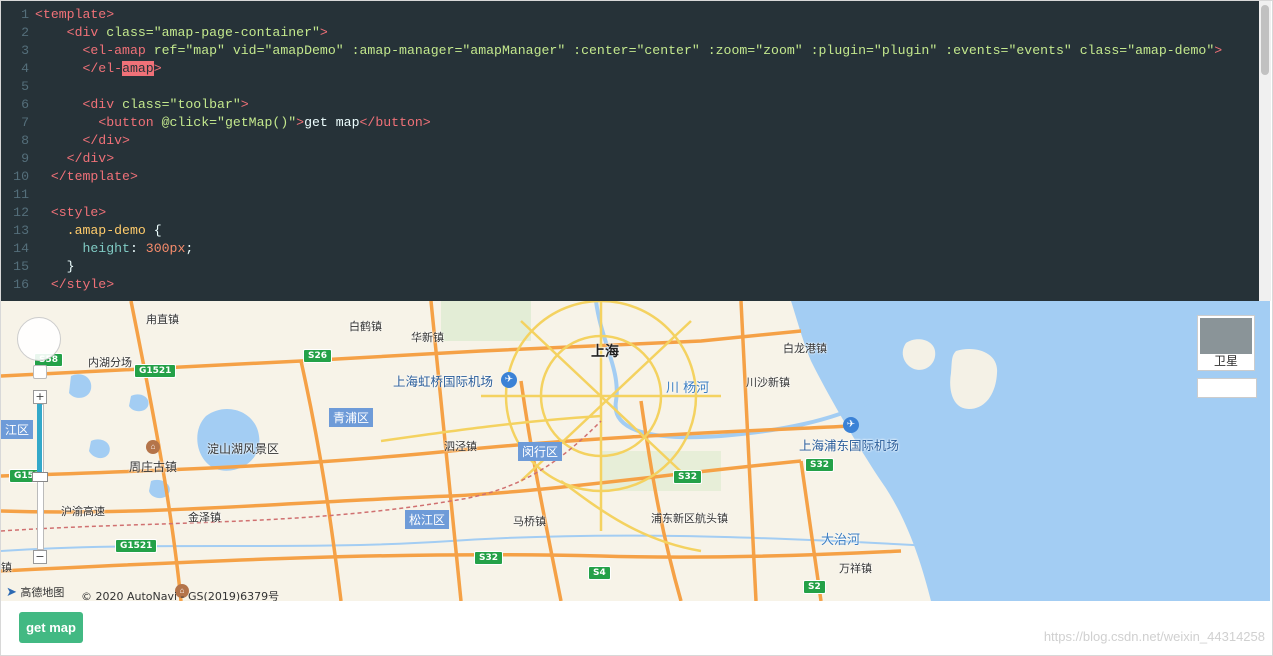 The image size is (1273, 656). I want to click on code-token: class=, so click(146, 104).